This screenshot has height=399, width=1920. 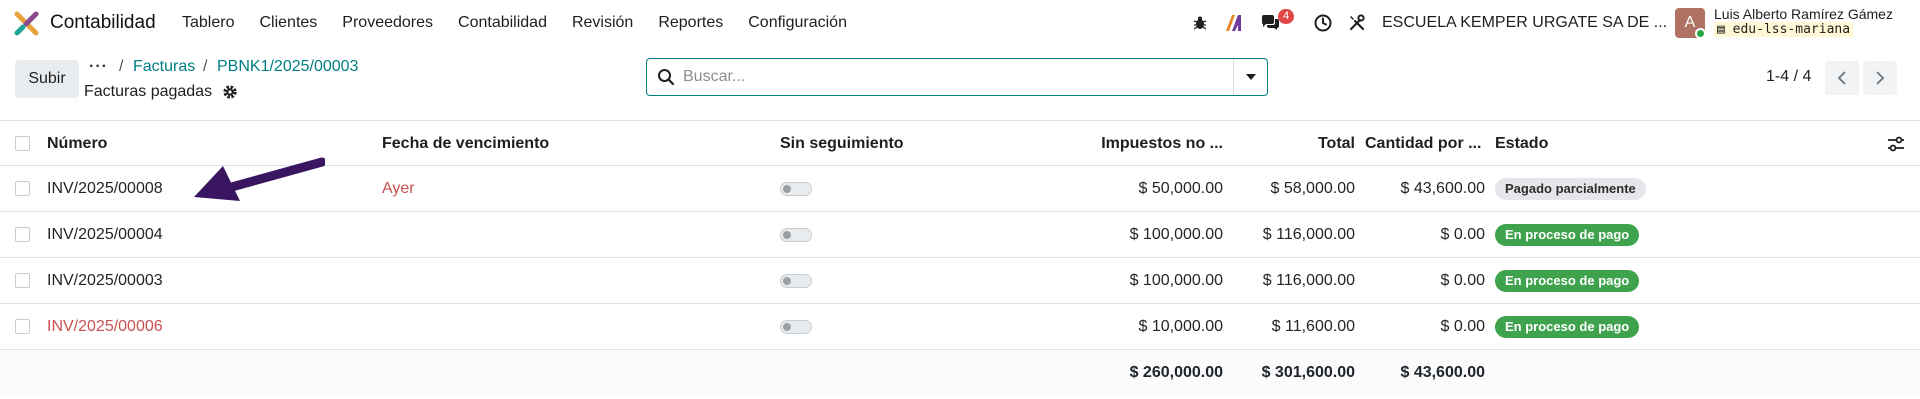 I want to click on tools-icon, so click(x=1357, y=23).